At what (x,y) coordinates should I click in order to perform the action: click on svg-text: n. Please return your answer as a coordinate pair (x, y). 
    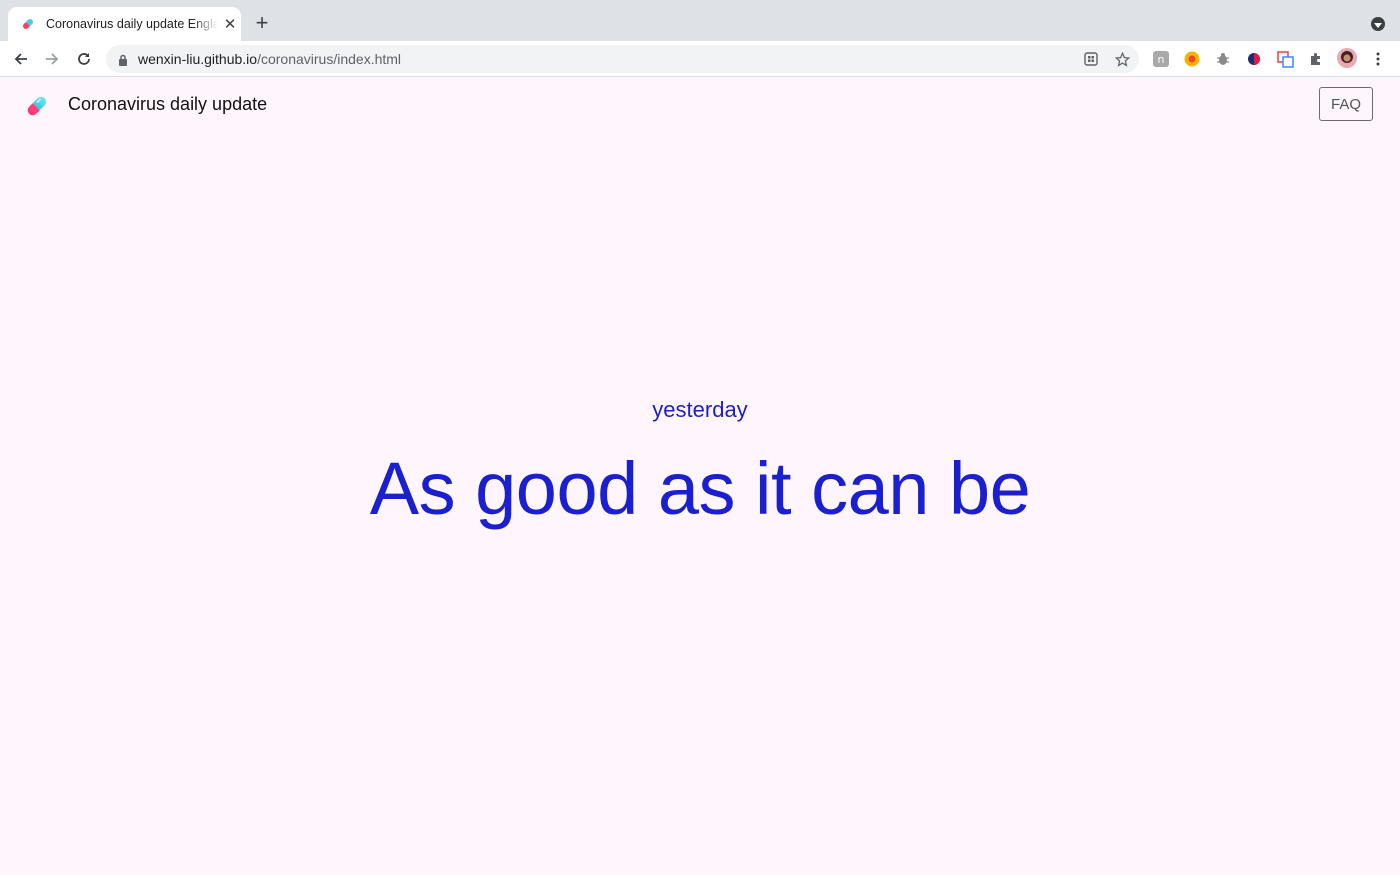
    Looking at the image, I should click on (1161, 59).